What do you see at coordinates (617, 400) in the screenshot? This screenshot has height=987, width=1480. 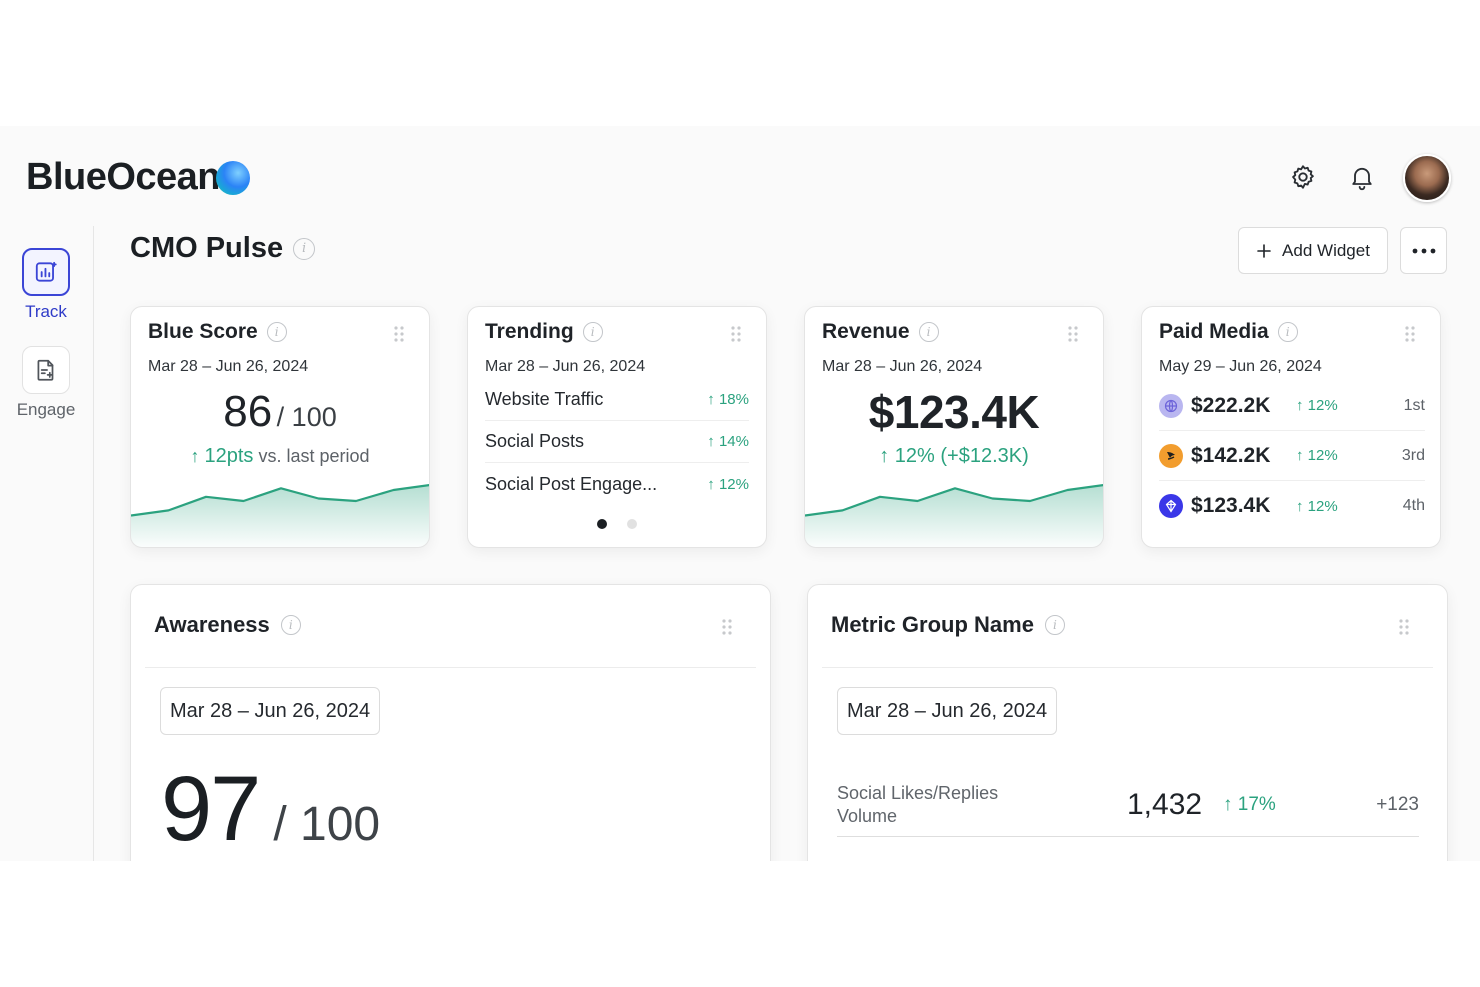 I see `trend-row-website-traffic: Website Traffic ↑ 18%` at bounding box center [617, 400].